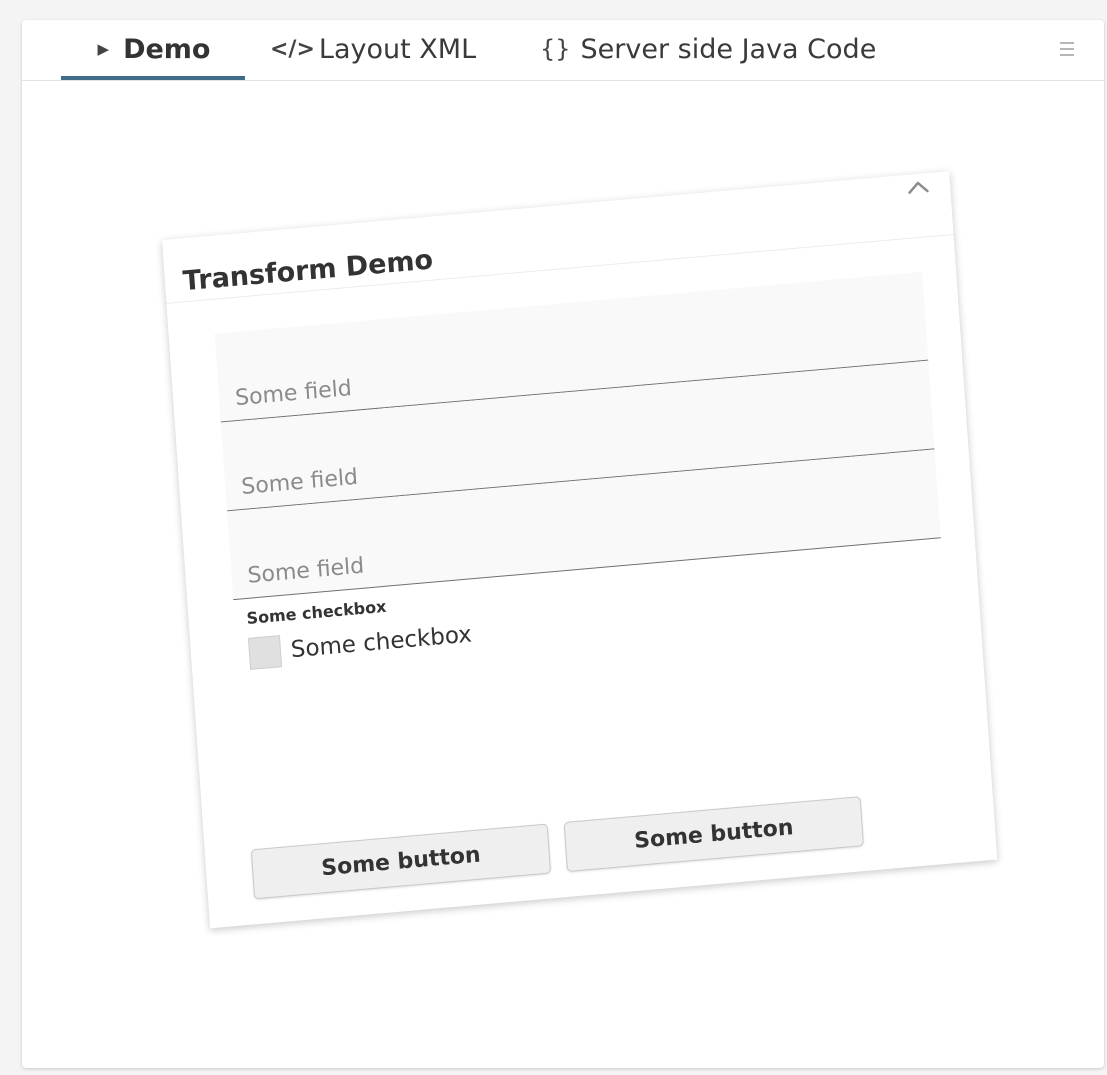 Image resolution: width=1107 pixels, height=1075 pixels. What do you see at coordinates (307, 271) in the screenshot?
I see `card-title: Transform Demo` at bounding box center [307, 271].